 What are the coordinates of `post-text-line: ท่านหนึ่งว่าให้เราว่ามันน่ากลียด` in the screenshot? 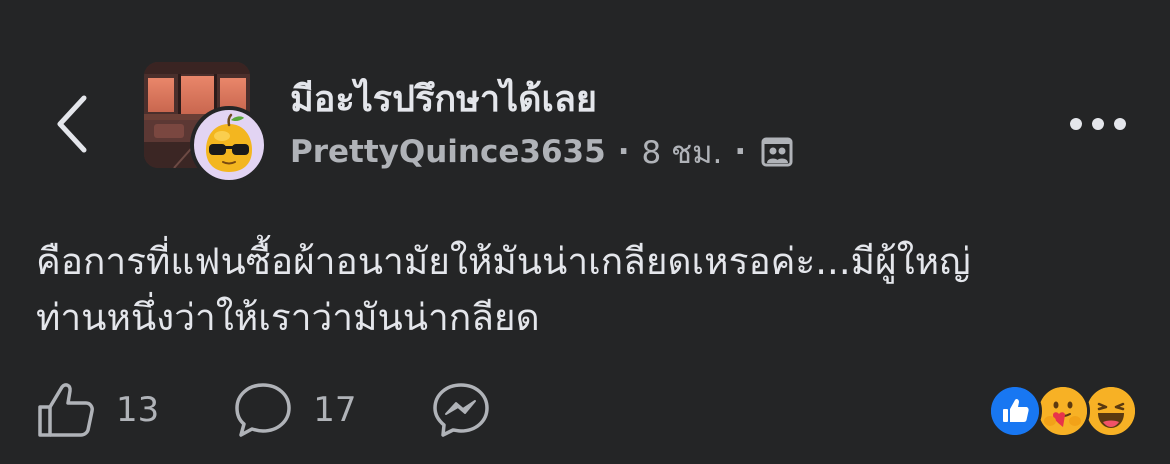 It's located at (288, 317).